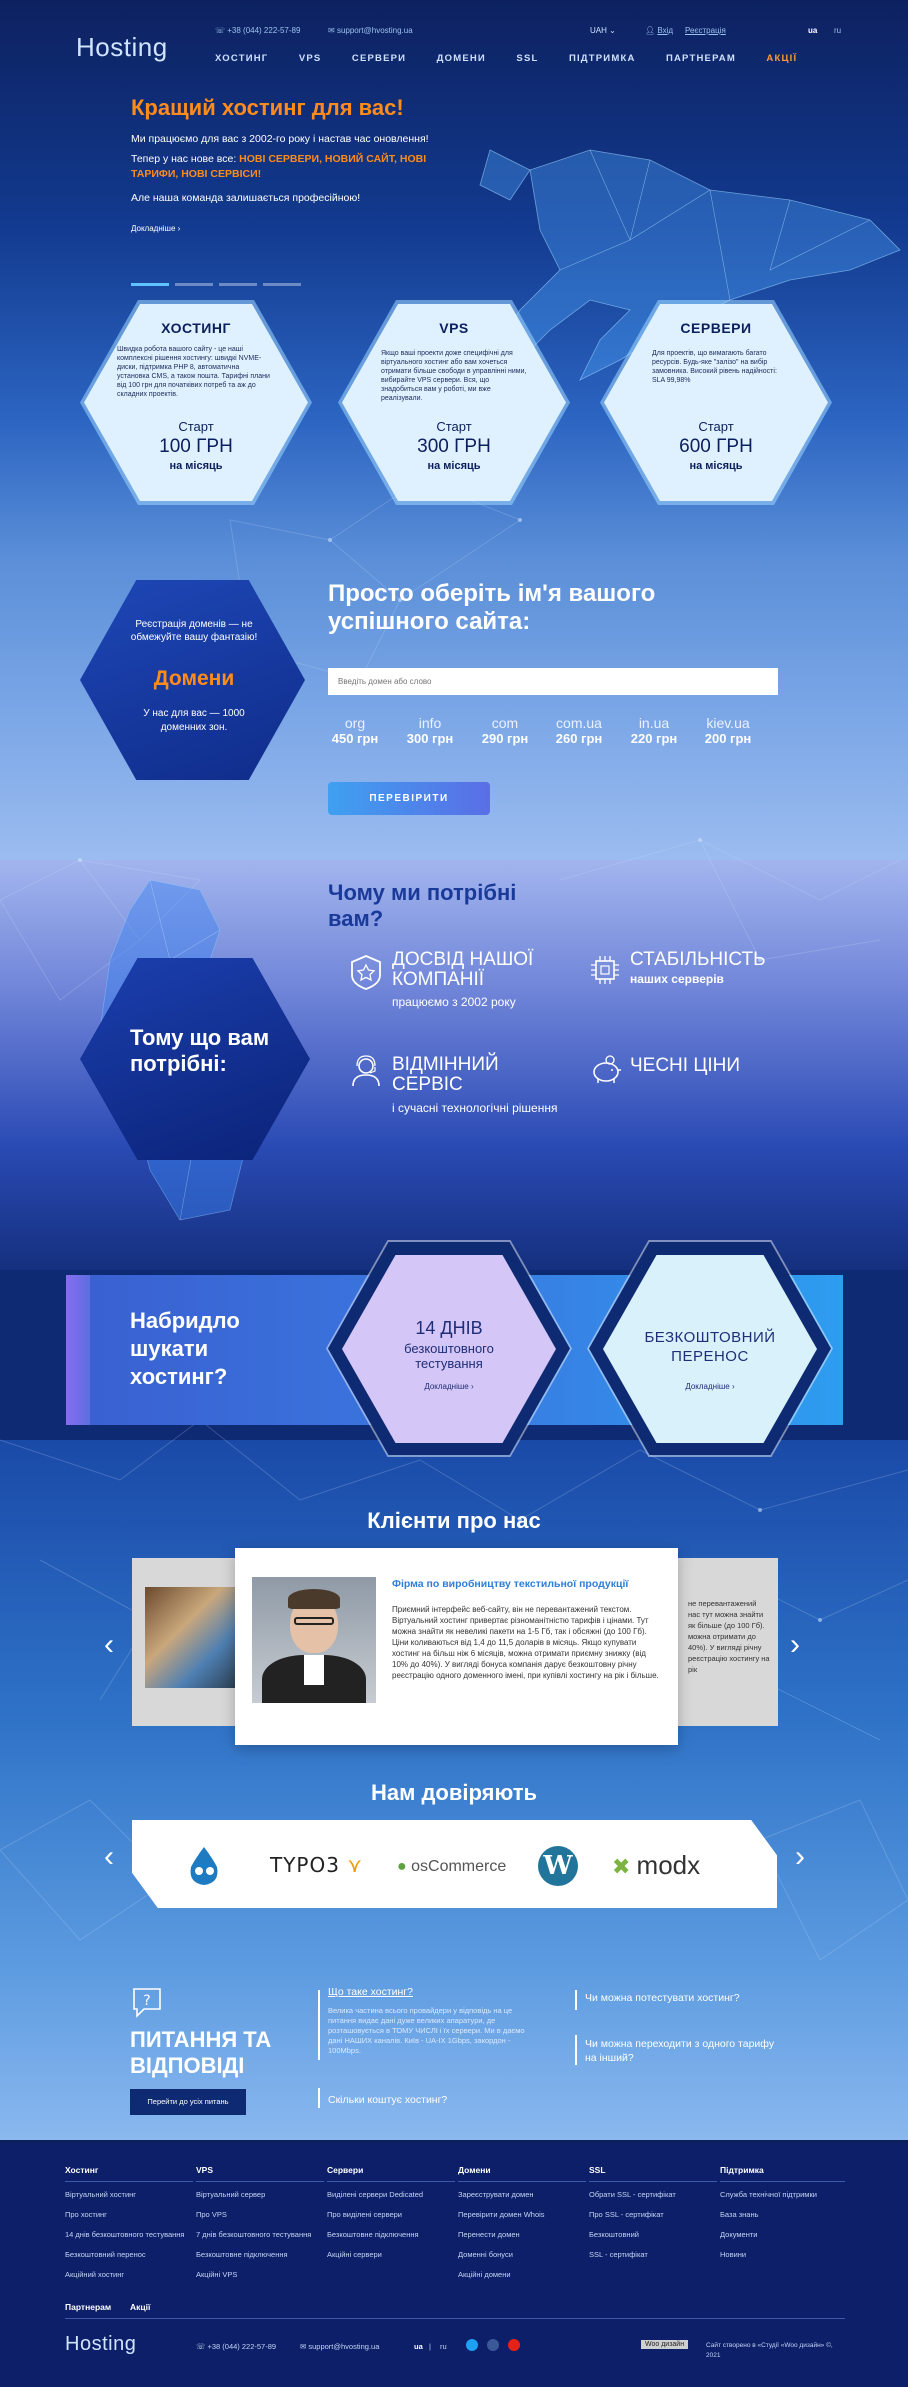  I want to click on faq-all-button: Перейти до усіх питань, so click(188, 2102).